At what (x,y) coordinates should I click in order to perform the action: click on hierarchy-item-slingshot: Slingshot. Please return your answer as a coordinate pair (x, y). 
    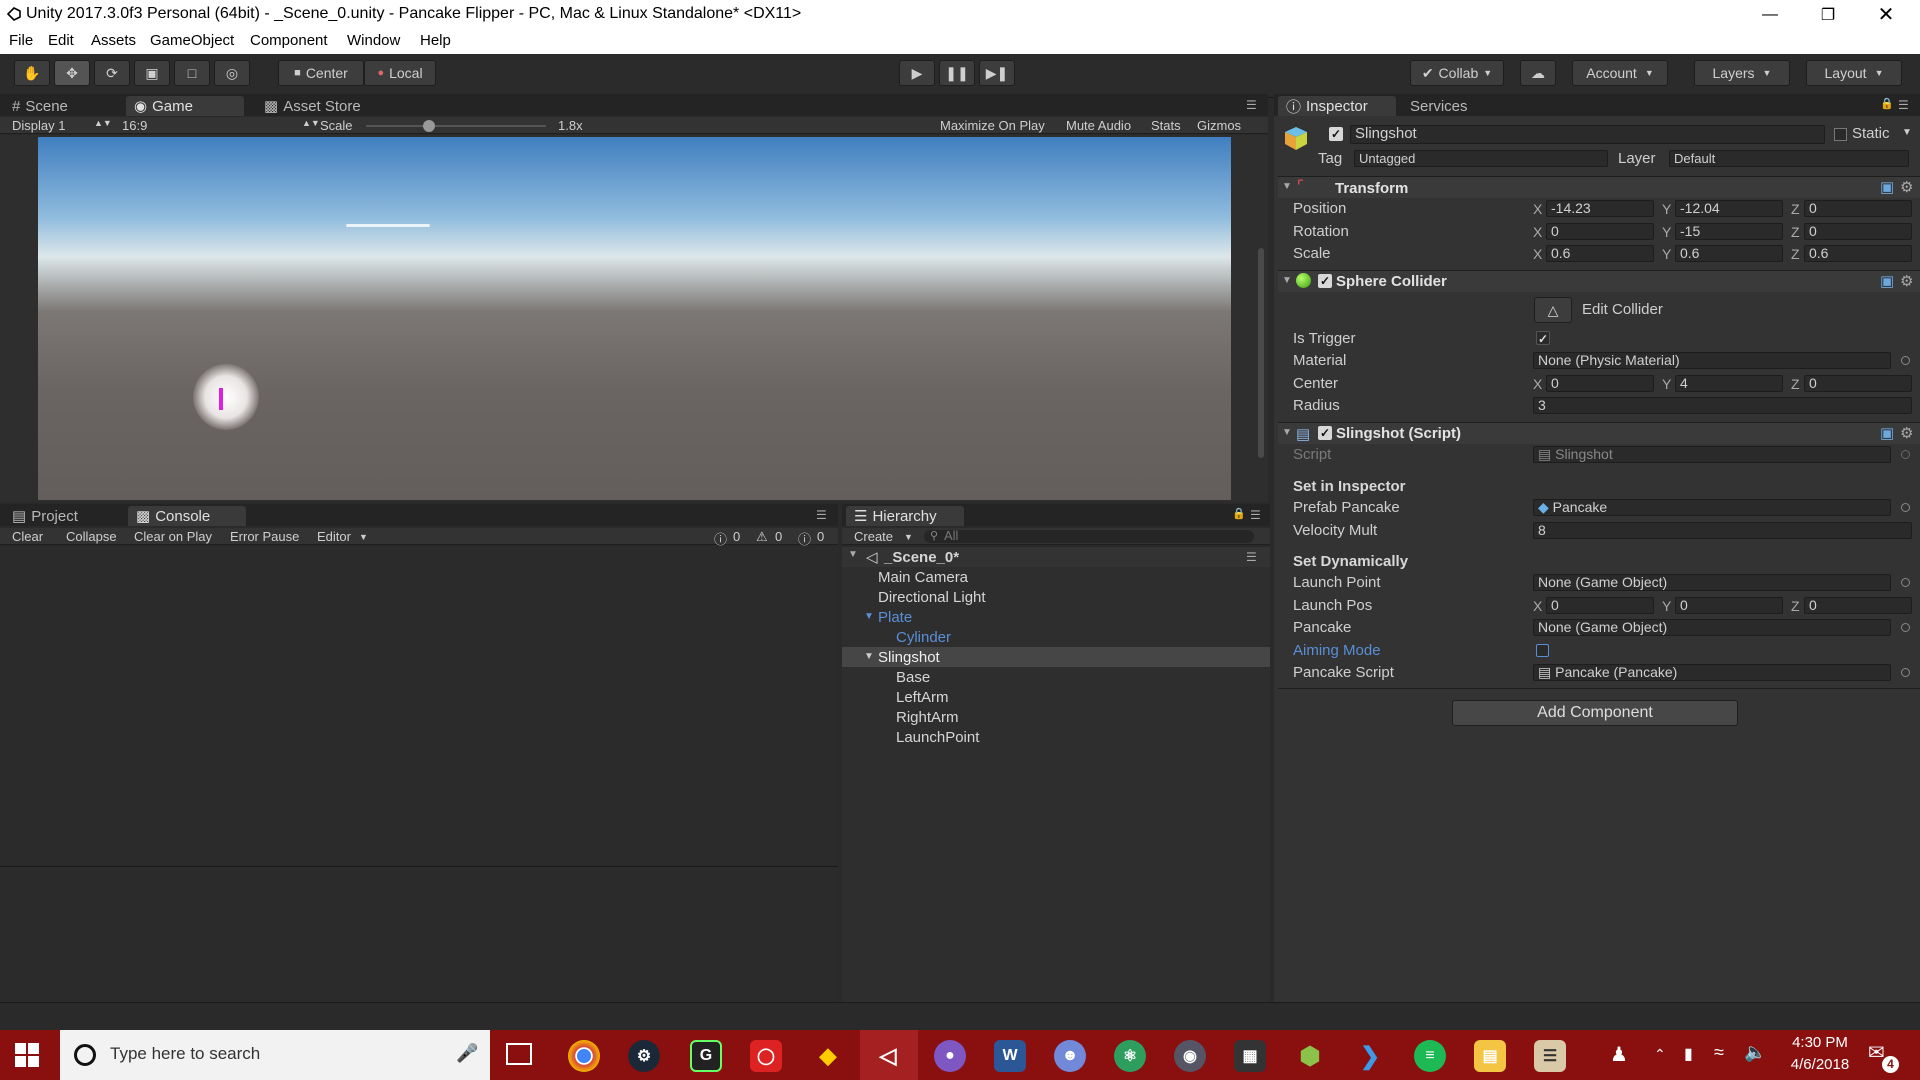
    Looking at the image, I should click on (909, 657).